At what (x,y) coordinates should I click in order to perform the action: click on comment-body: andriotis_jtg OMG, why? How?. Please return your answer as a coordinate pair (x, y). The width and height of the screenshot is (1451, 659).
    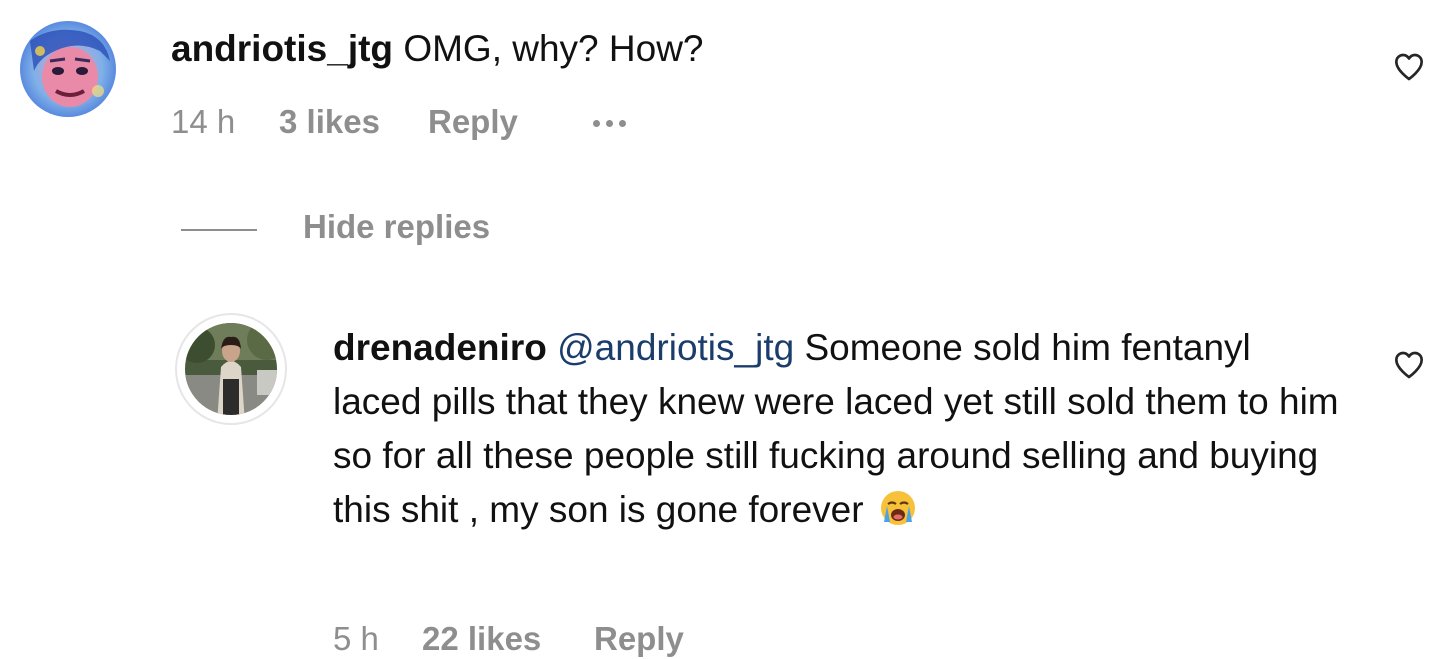
    Looking at the image, I should click on (437, 49).